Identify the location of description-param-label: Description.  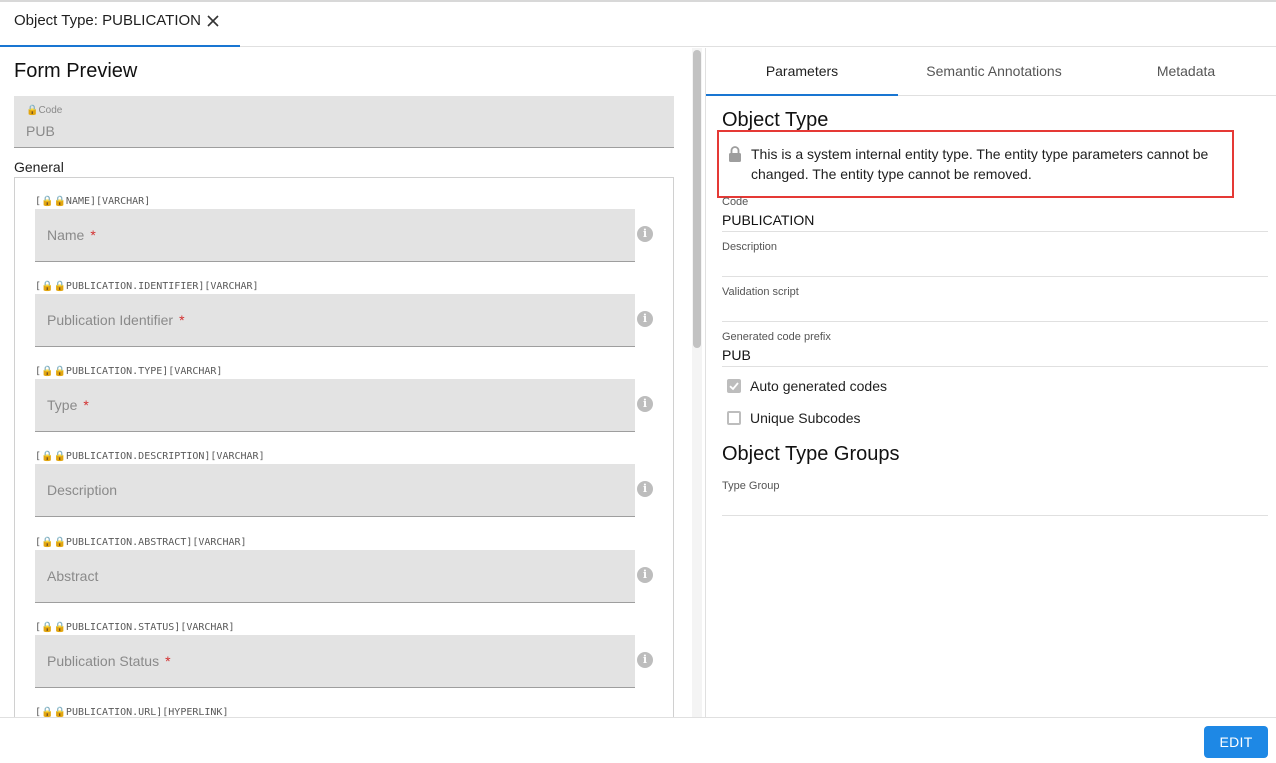
(750, 247).